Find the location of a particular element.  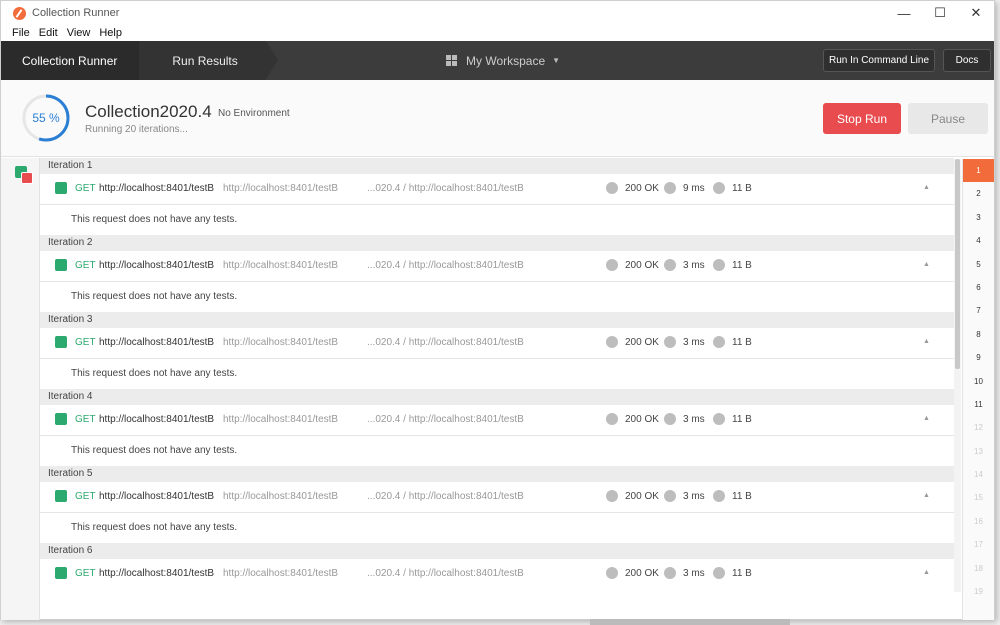

run-in-command-line-button: Run In Command Line is located at coordinates (879, 60).